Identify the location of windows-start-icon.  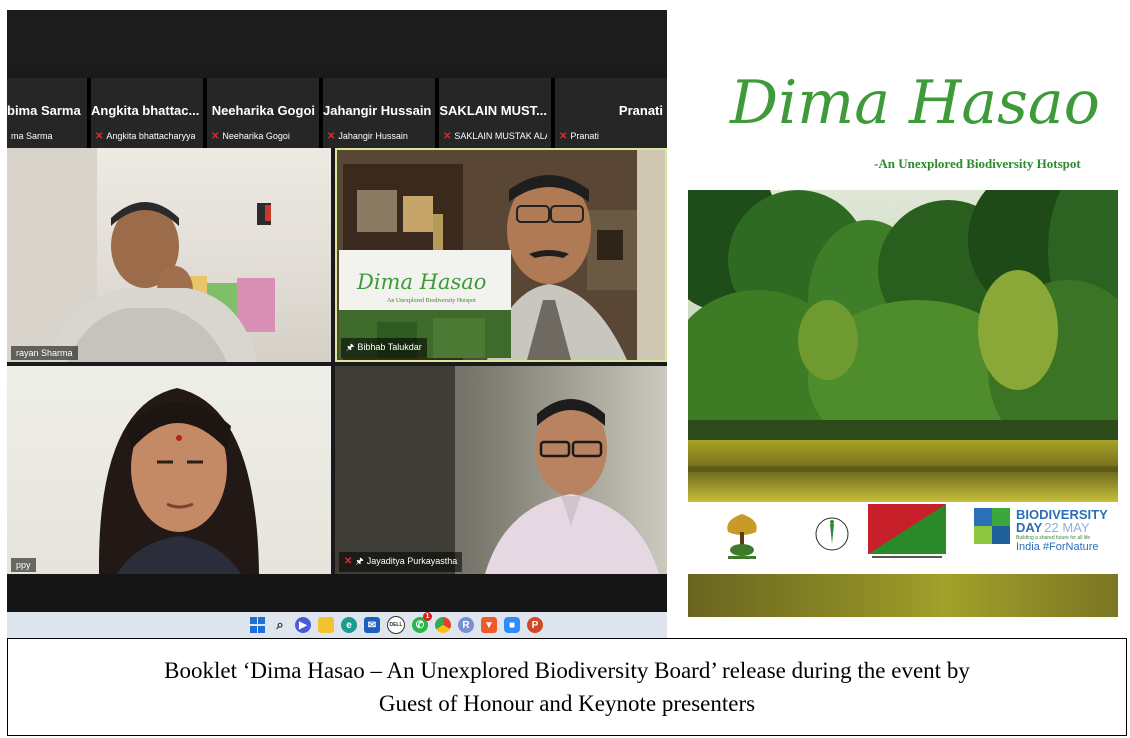
(257, 625).